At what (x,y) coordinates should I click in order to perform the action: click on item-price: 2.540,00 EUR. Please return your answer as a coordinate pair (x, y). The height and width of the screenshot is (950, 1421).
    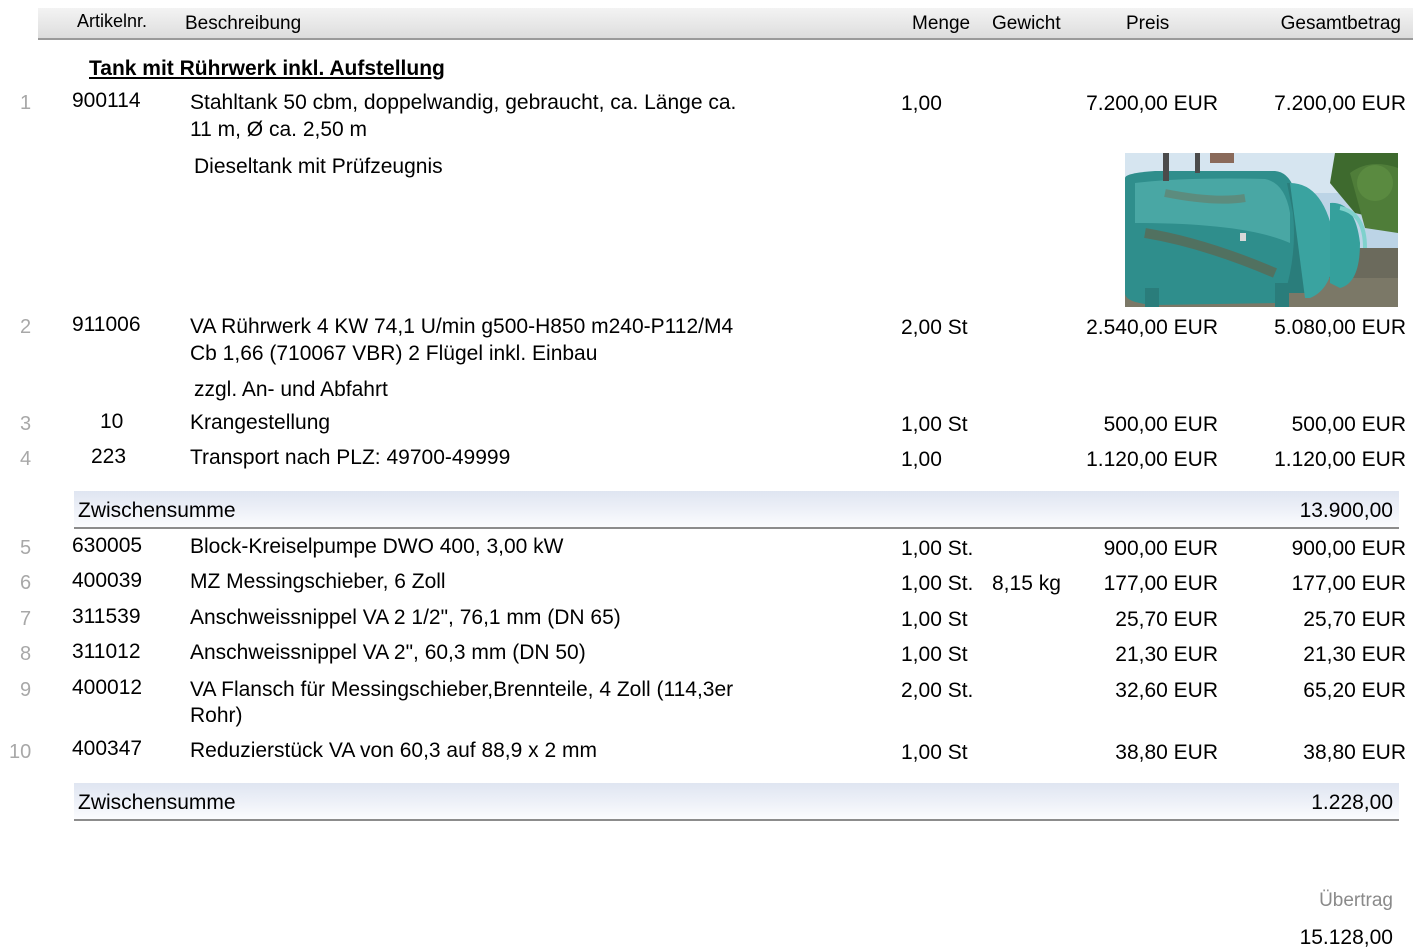
    Looking at the image, I should click on (1152, 327).